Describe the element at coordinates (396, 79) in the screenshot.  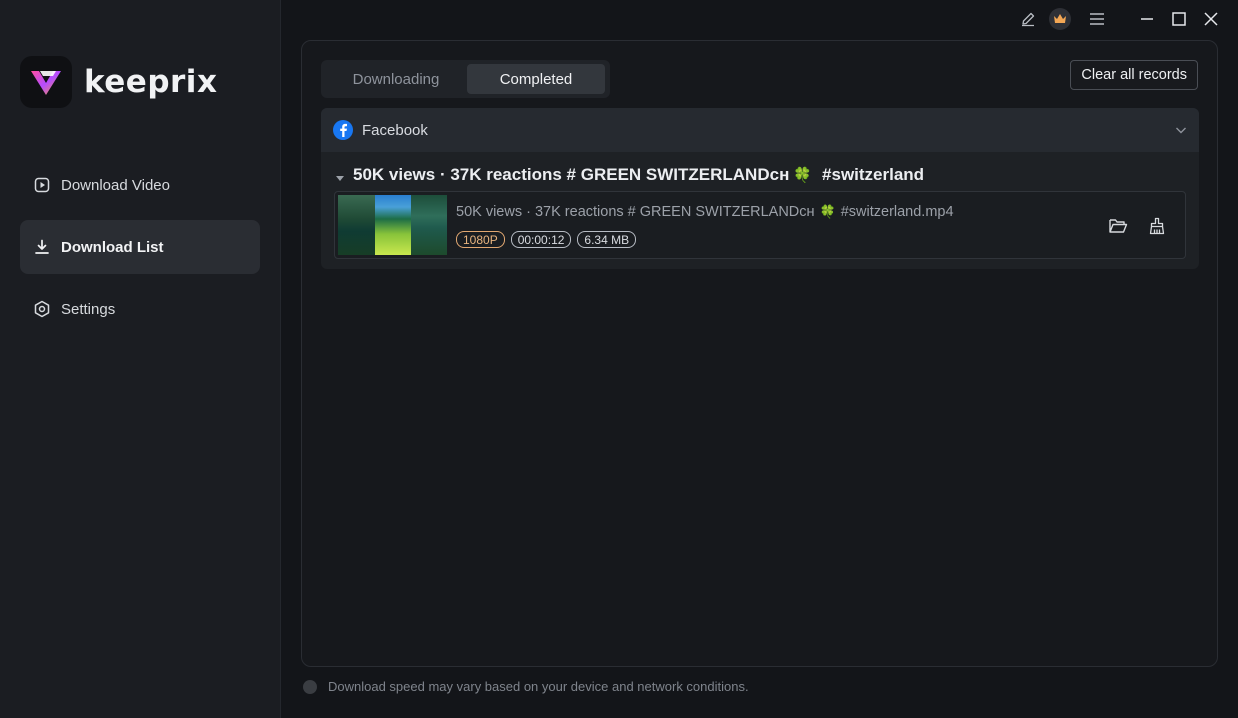
I see `tab-downloading: Downloading` at that location.